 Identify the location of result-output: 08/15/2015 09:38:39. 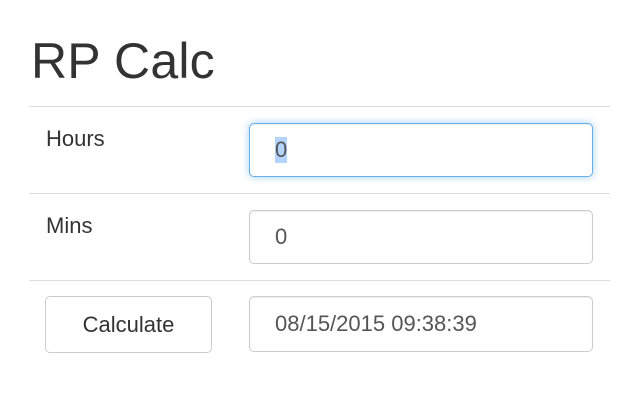
(421, 324).